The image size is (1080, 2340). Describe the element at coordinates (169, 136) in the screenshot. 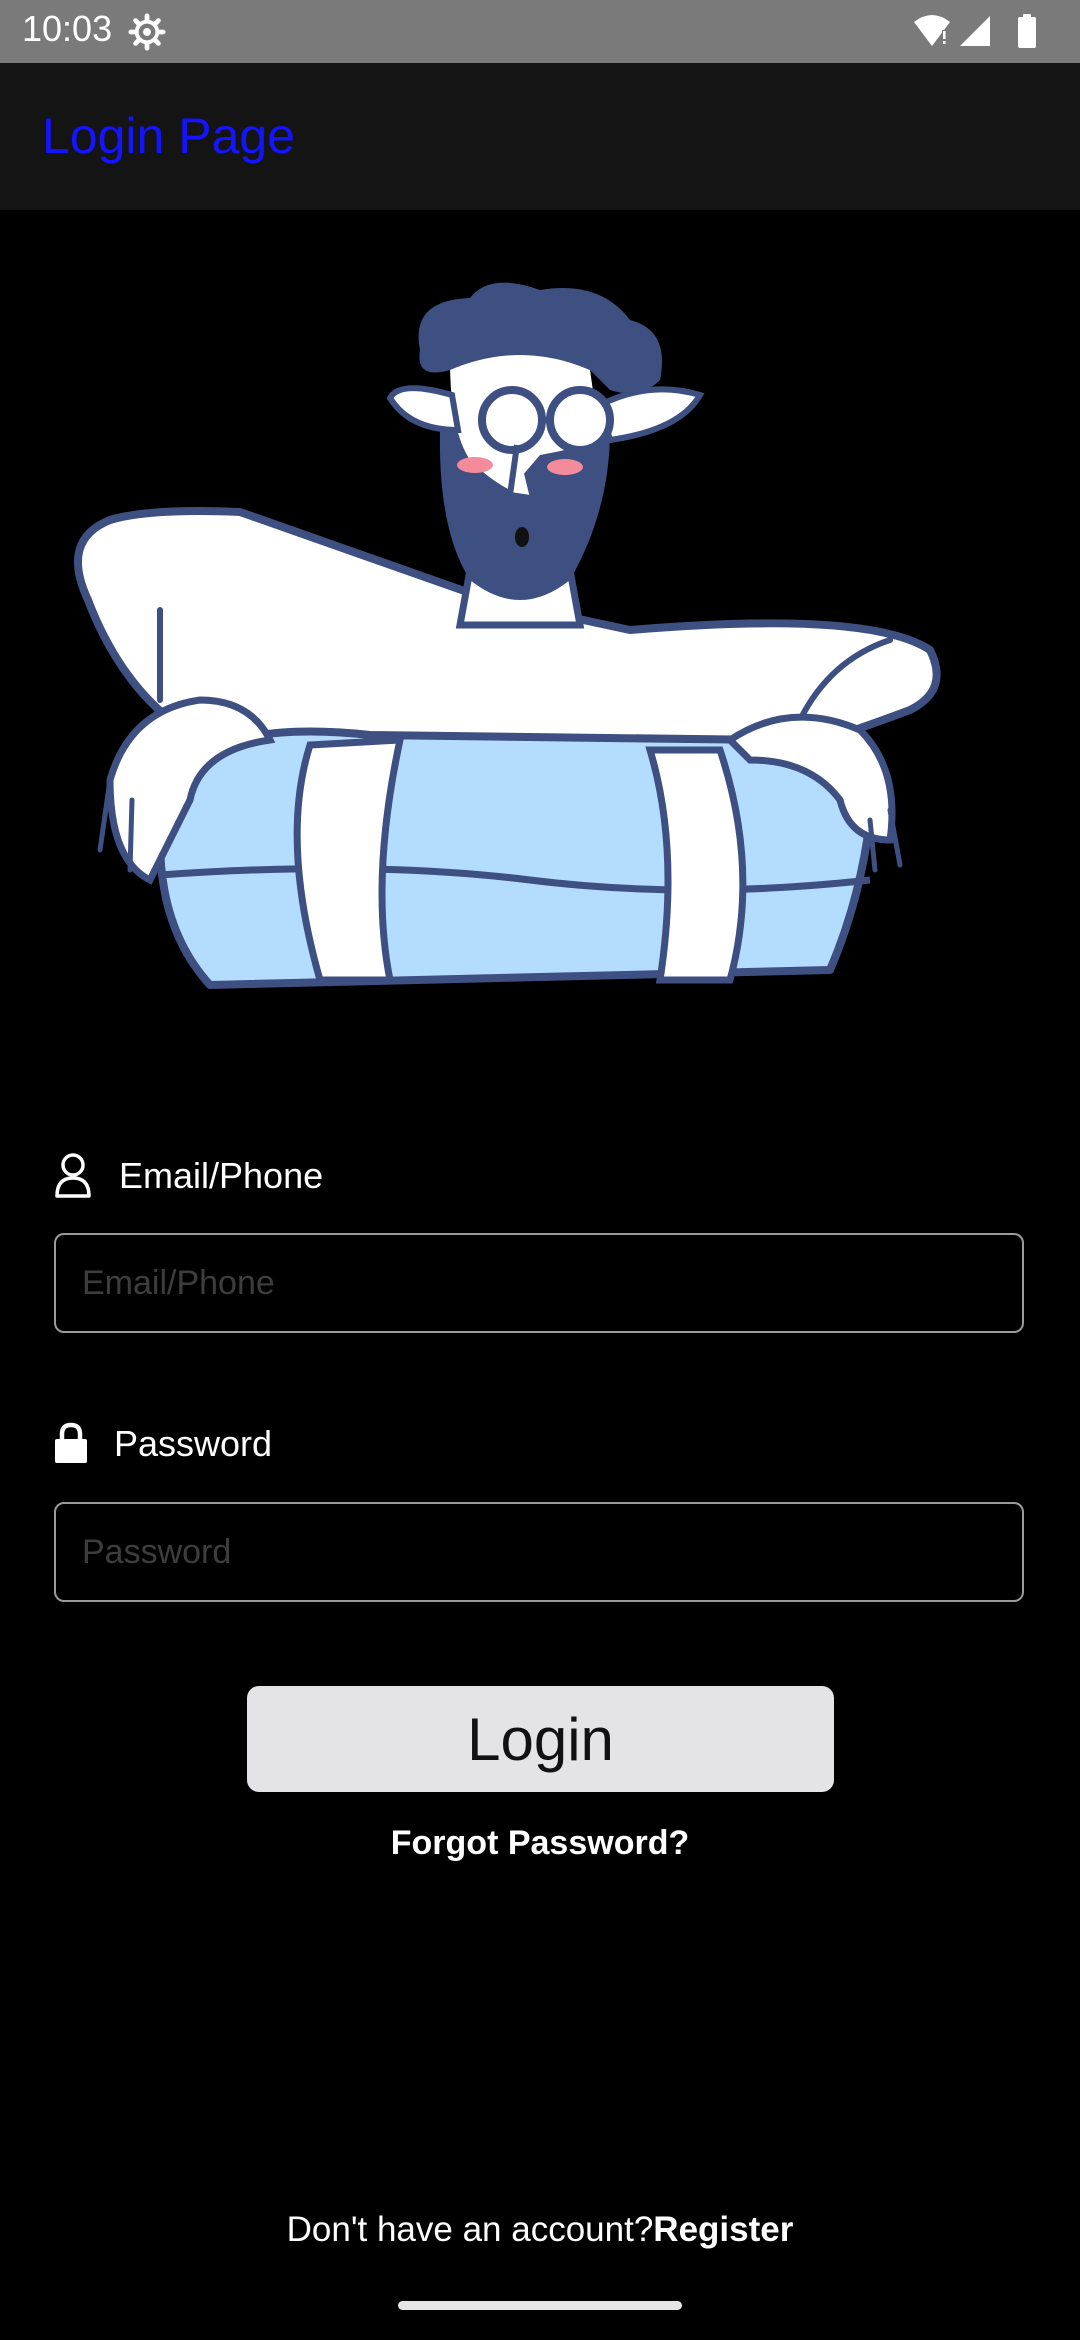

I see `page-title: Login Page` at that location.